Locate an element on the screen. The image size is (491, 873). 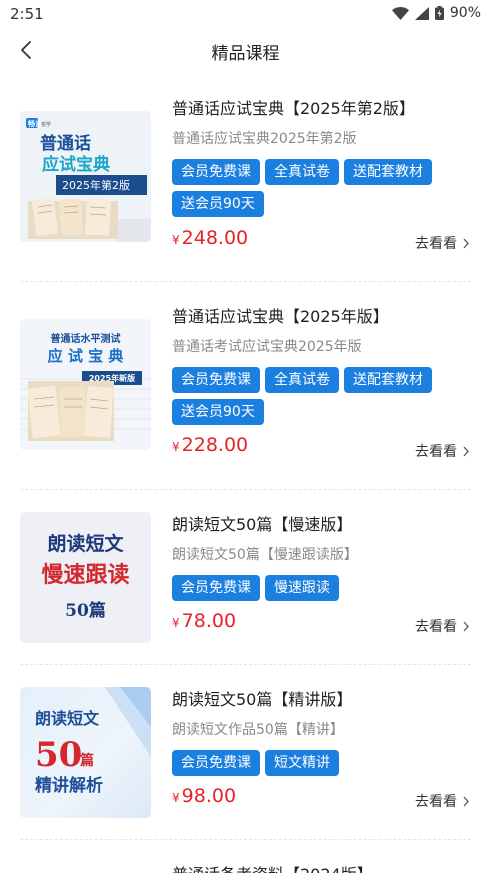
cover-line2: 慢速跟读 is located at coordinates (85, 575).